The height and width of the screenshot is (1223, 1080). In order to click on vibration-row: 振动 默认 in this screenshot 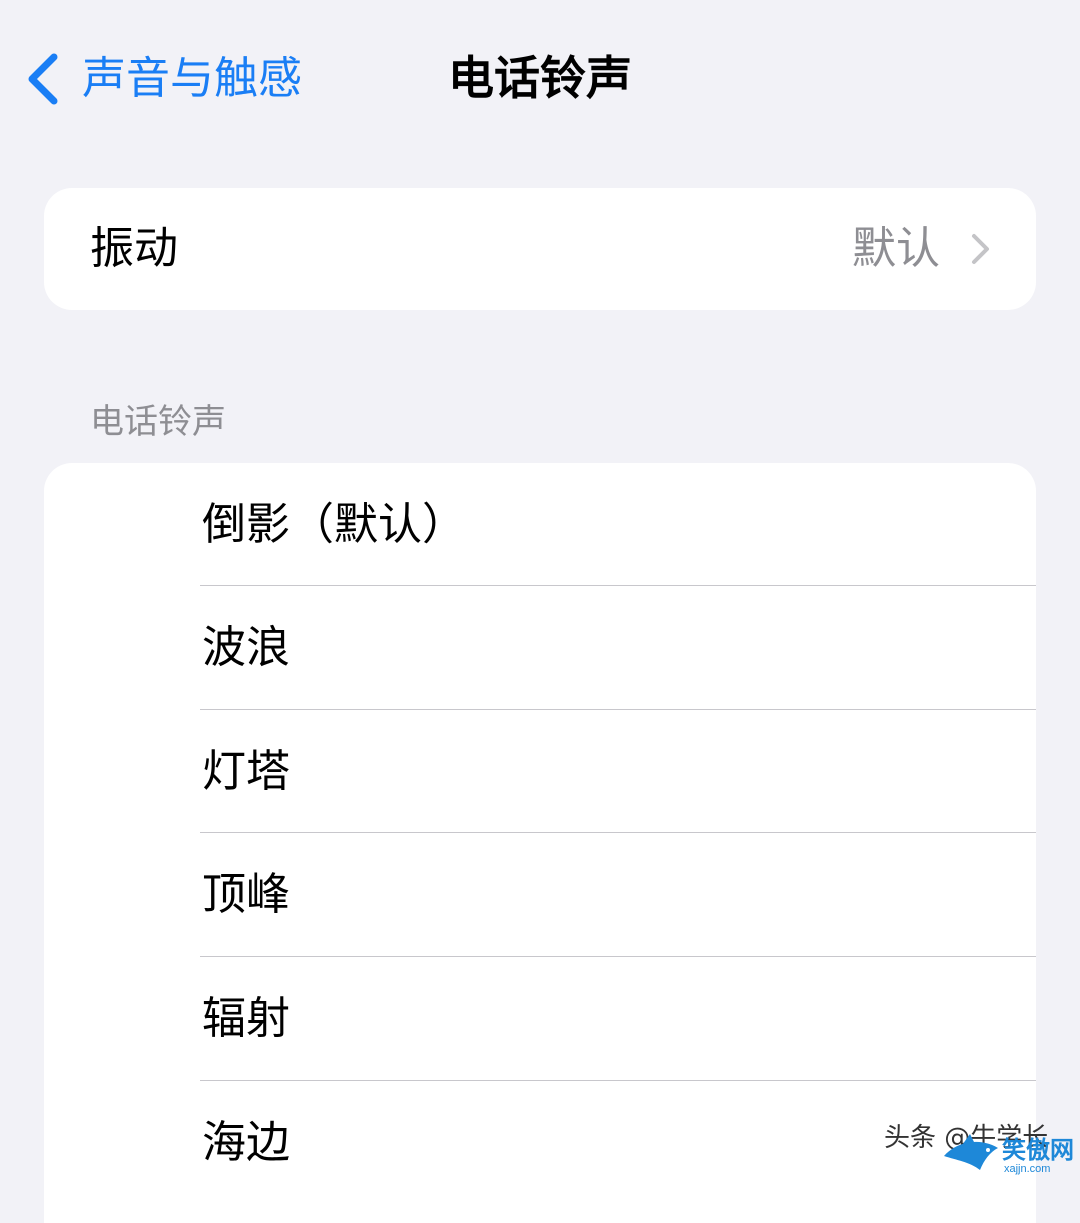, I will do `click(540, 249)`.